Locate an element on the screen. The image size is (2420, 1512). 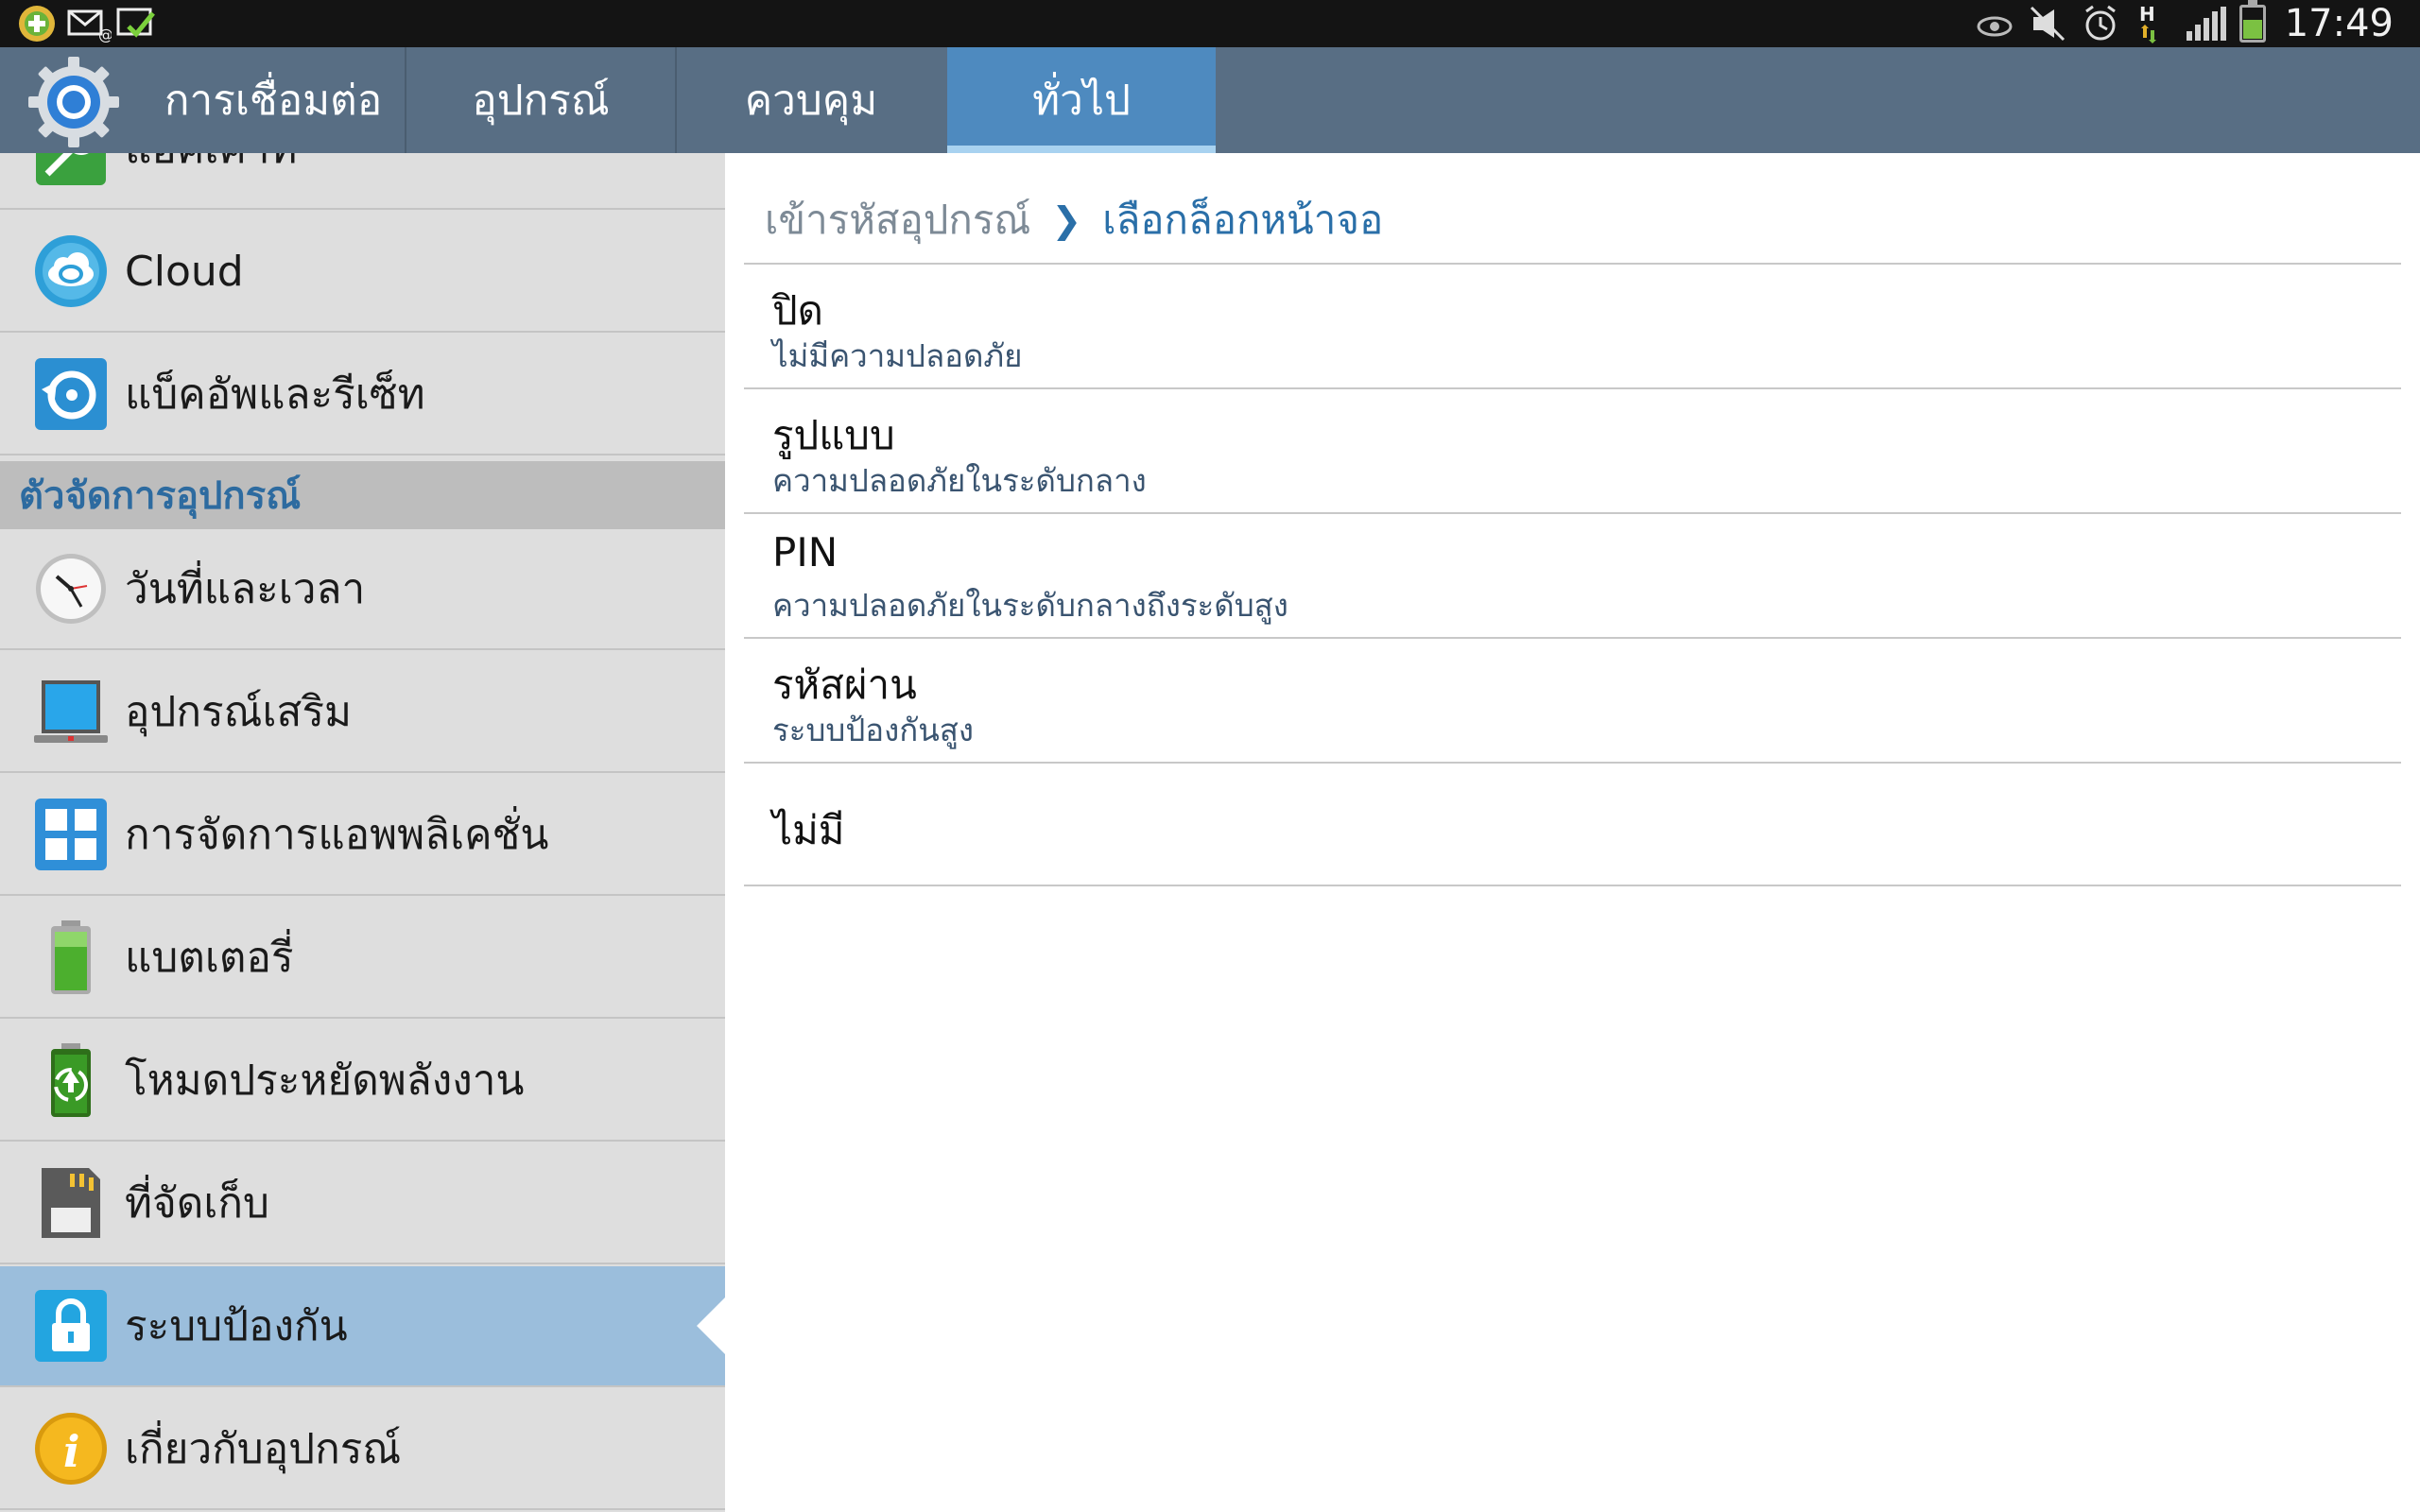
tab-connections-label: การเชื่อมต่อ is located at coordinates (273, 101).